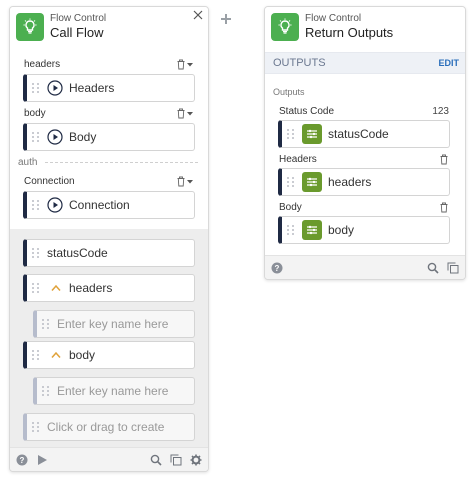 The height and width of the screenshot is (480, 474). I want to click on body-input: Body, so click(109, 137).